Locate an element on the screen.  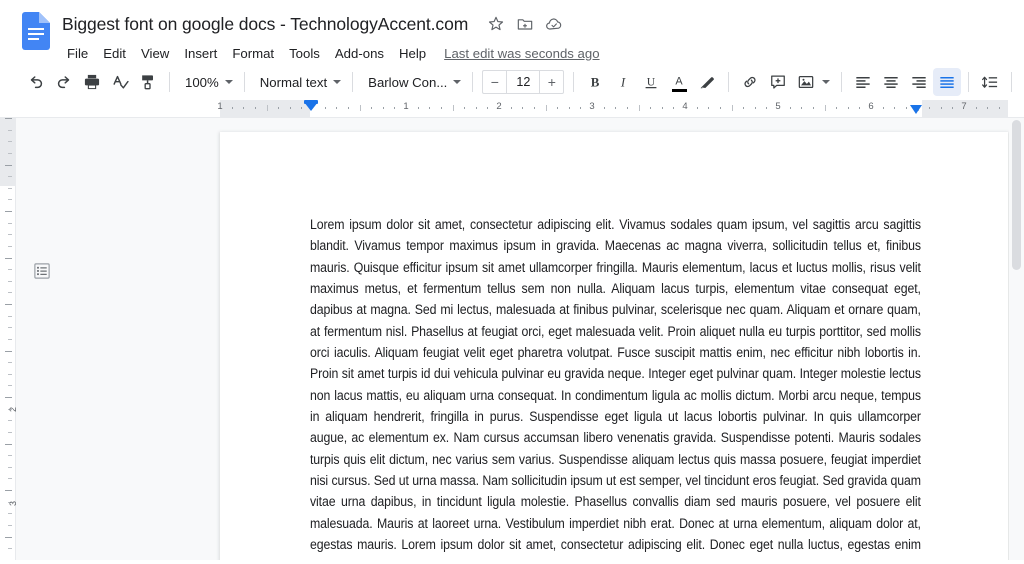
menu-item-file: File is located at coordinates (77, 53).